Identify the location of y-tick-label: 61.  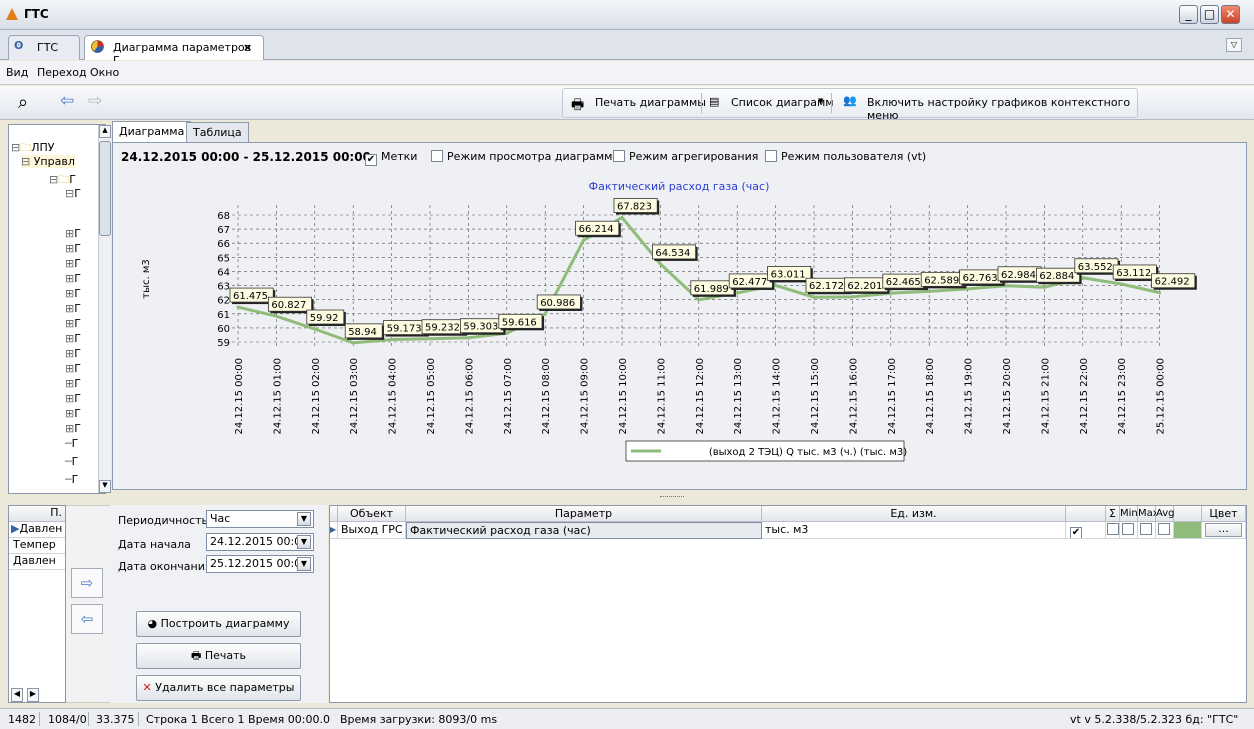
(223, 315).